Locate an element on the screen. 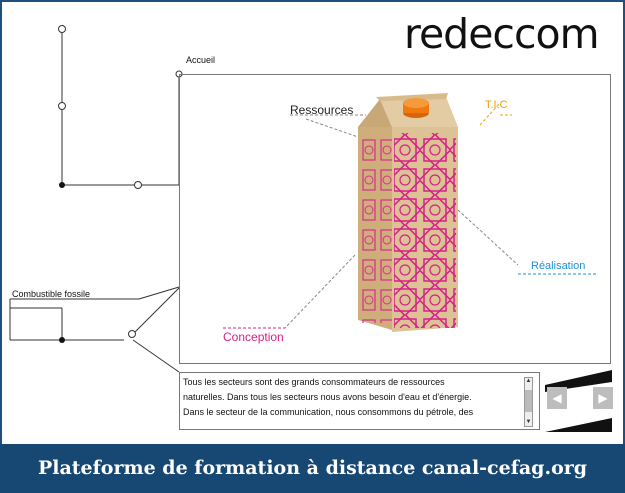  prev-arrow-icon: ◀ is located at coordinates (557, 398).